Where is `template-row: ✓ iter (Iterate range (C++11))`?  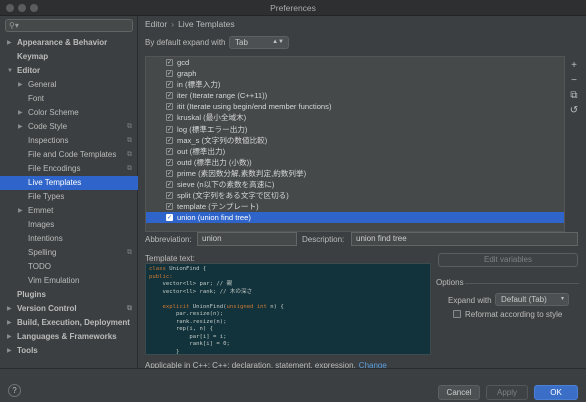
template-row: ✓ iter (Iterate range (C++11)) is located at coordinates (355, 95).